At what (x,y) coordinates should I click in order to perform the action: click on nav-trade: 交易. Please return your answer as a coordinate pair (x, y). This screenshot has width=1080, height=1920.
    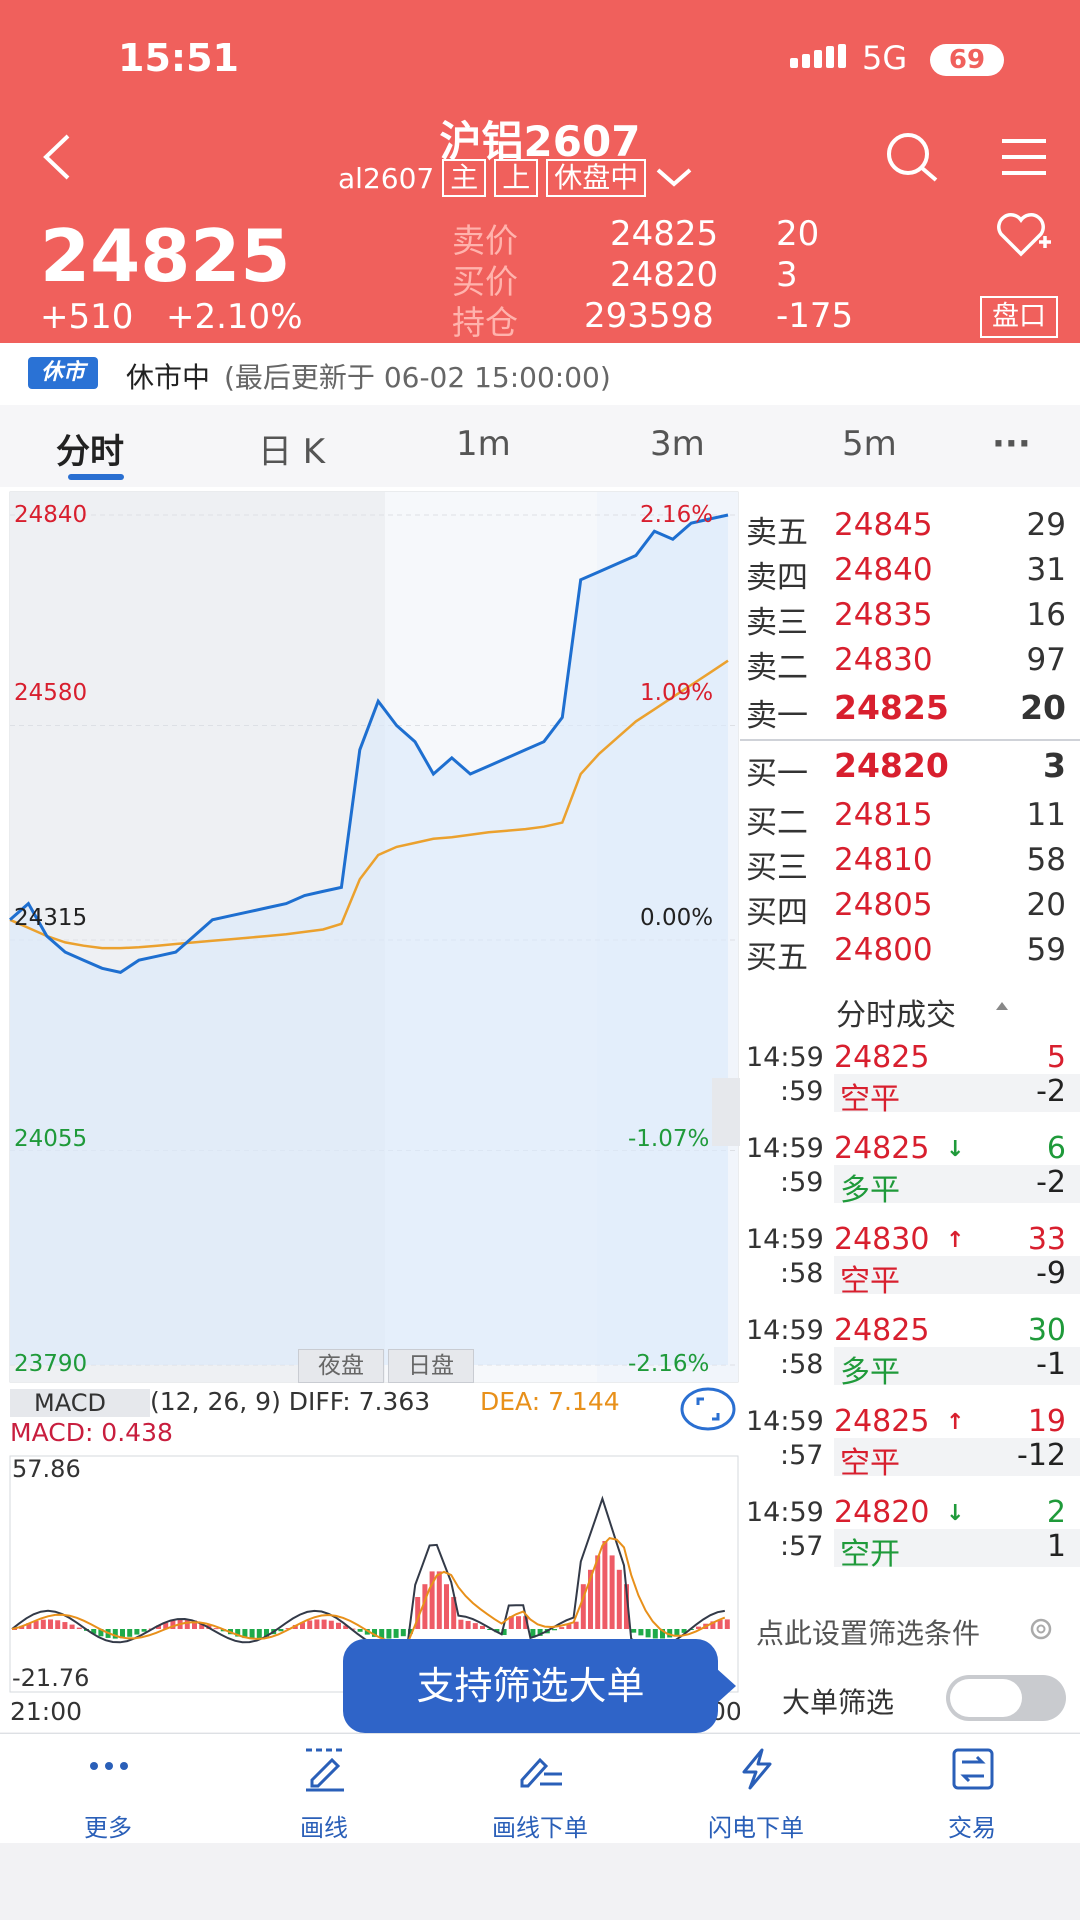
    Looking at the image, I should click on (972, 1791).